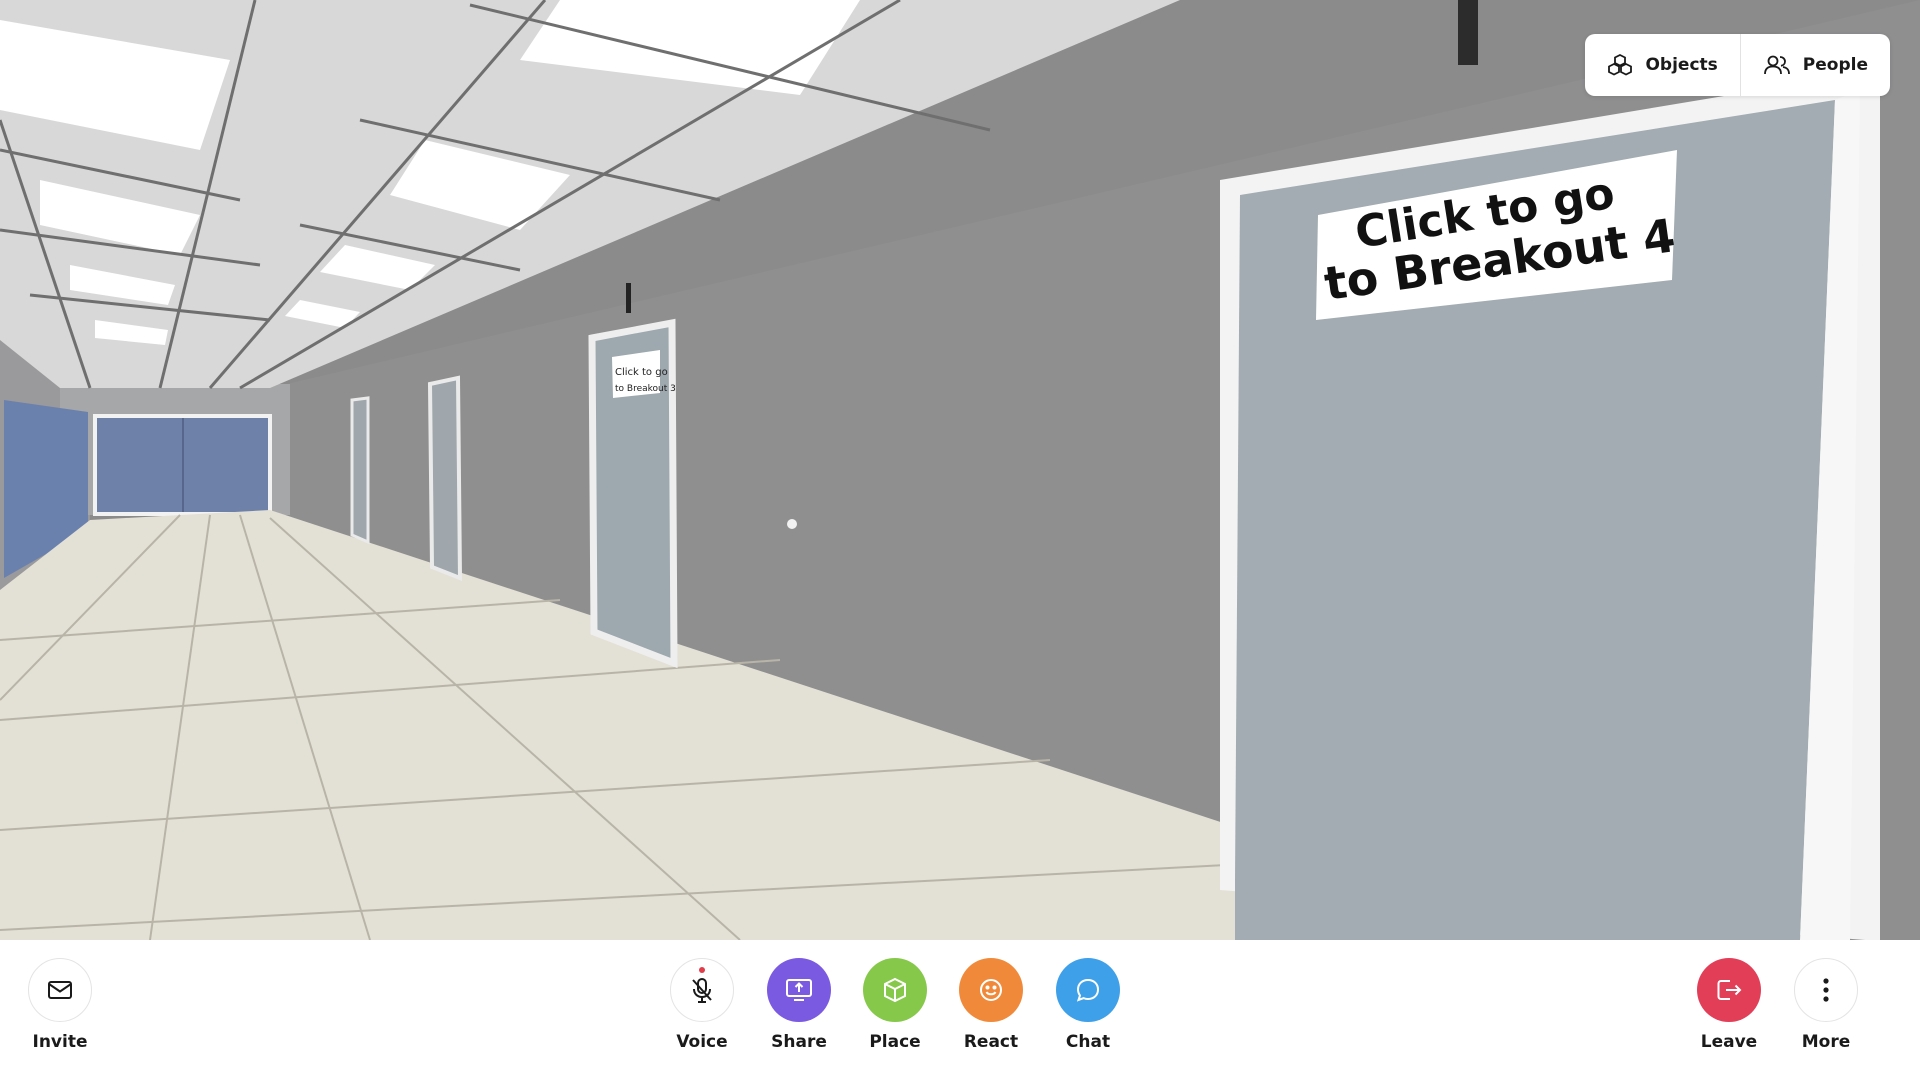 This screenshot has width=1920, height=1068. What do you see at coordinates (1777, 65) in the screenshot?
I see `people-icon` at bounding box center [1777, 65].